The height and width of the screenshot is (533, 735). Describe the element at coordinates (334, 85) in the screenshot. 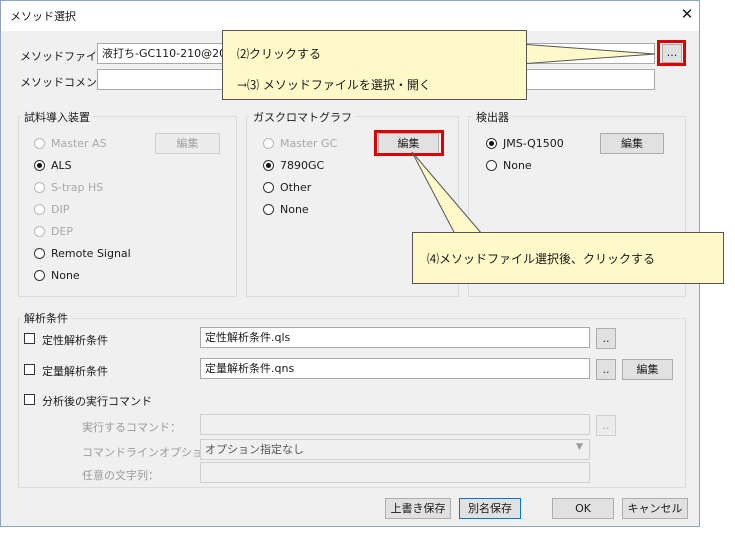

I see `top-callout-line2: →⑶ メソッドファイルを選択・開く` at that location.